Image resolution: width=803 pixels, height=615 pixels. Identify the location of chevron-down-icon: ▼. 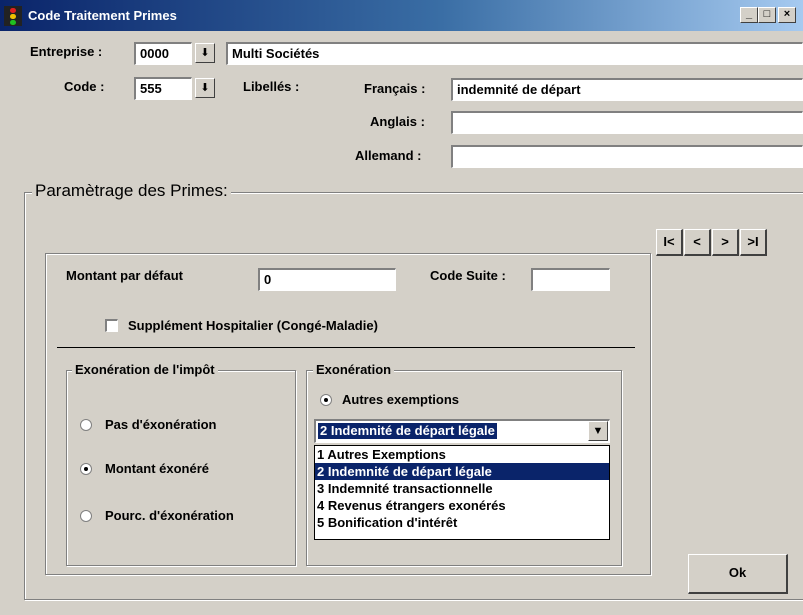
(598, 431).